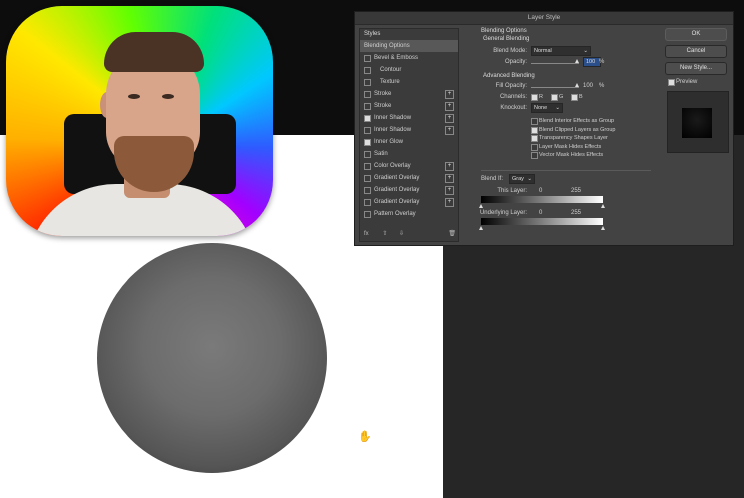 The image size is (744, 498). Describe the element at coordinates (409, 166) in the screenshot. I see `style-item-color-overlay: Color Overlay +` at that location.